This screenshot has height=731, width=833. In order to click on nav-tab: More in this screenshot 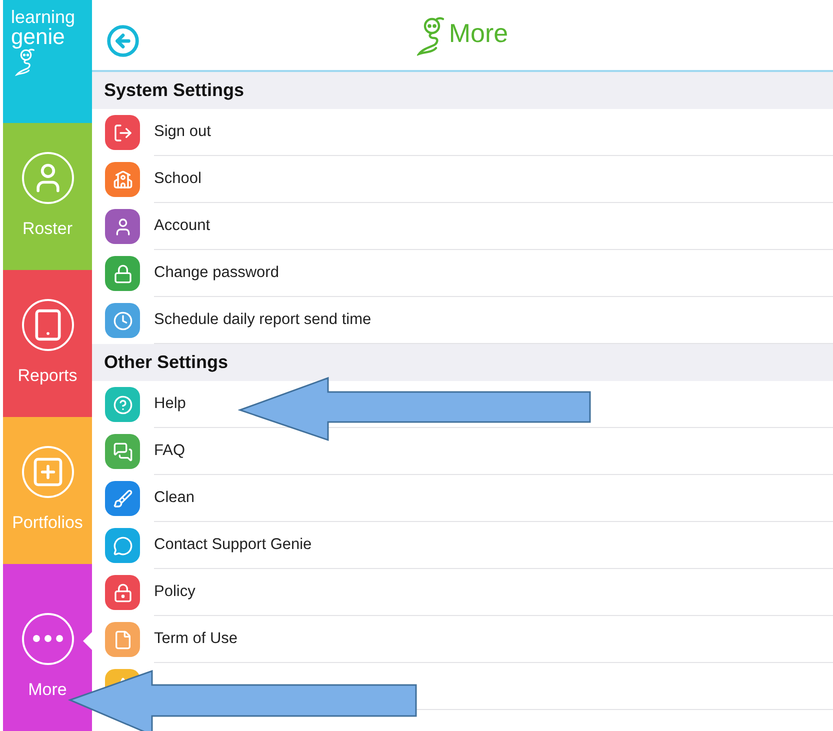, I will do `click(47, 647)`.